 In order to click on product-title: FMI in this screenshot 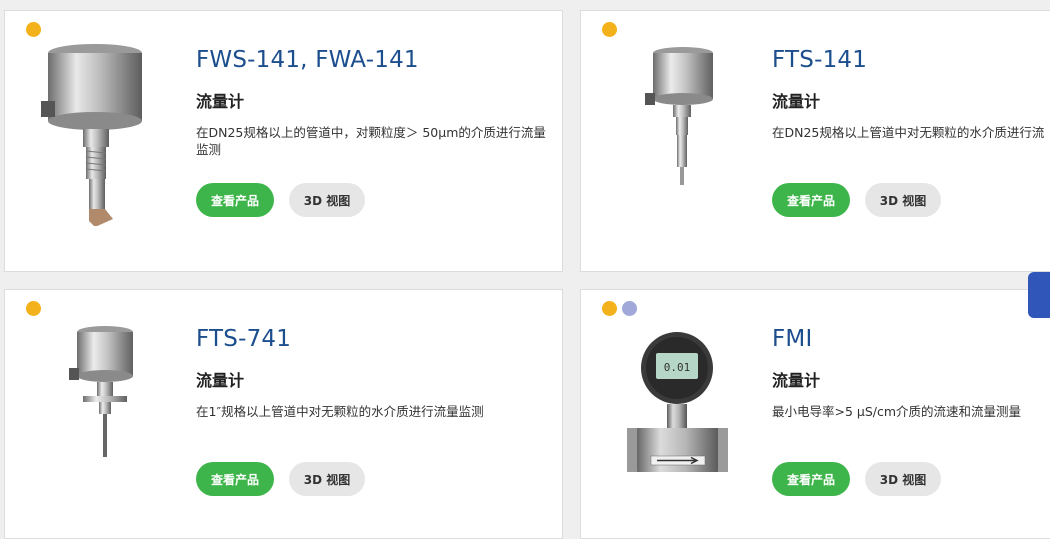, I will do `click(792, 339)`.